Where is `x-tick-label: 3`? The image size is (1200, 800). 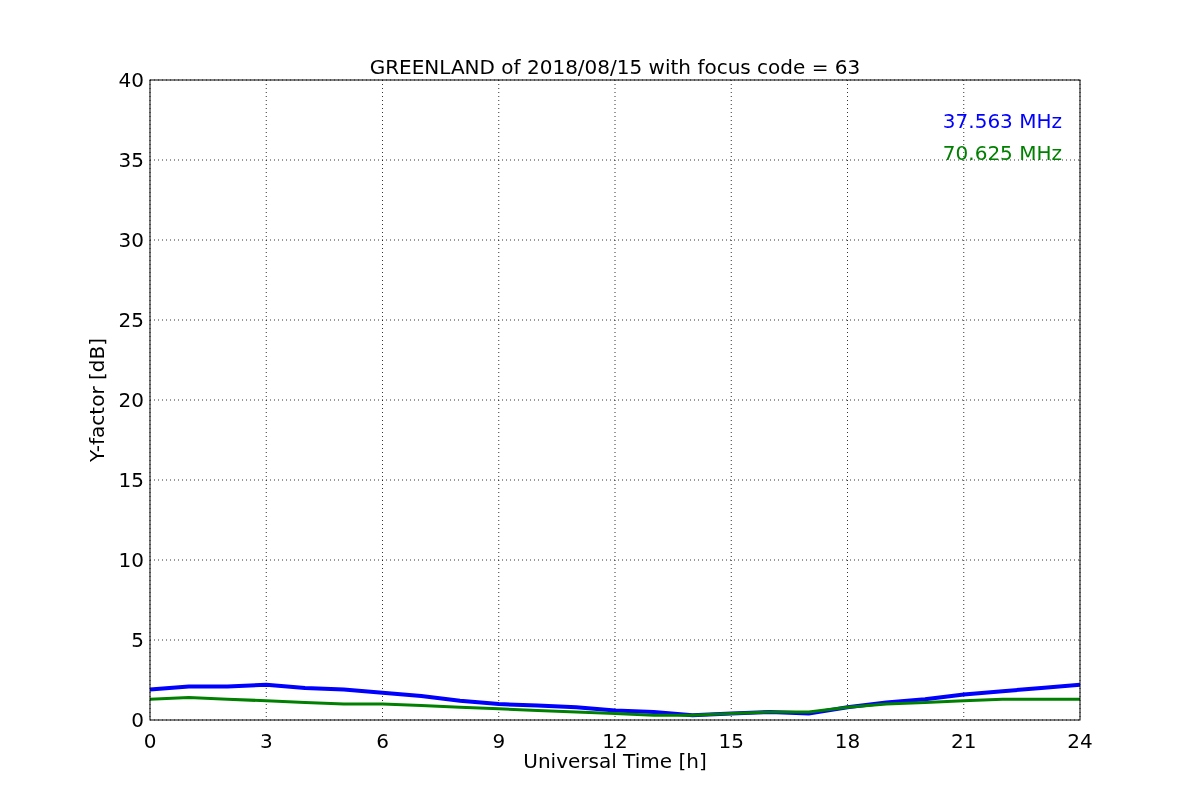
x-tick-label: 3 is located at coordinates (266, 741).